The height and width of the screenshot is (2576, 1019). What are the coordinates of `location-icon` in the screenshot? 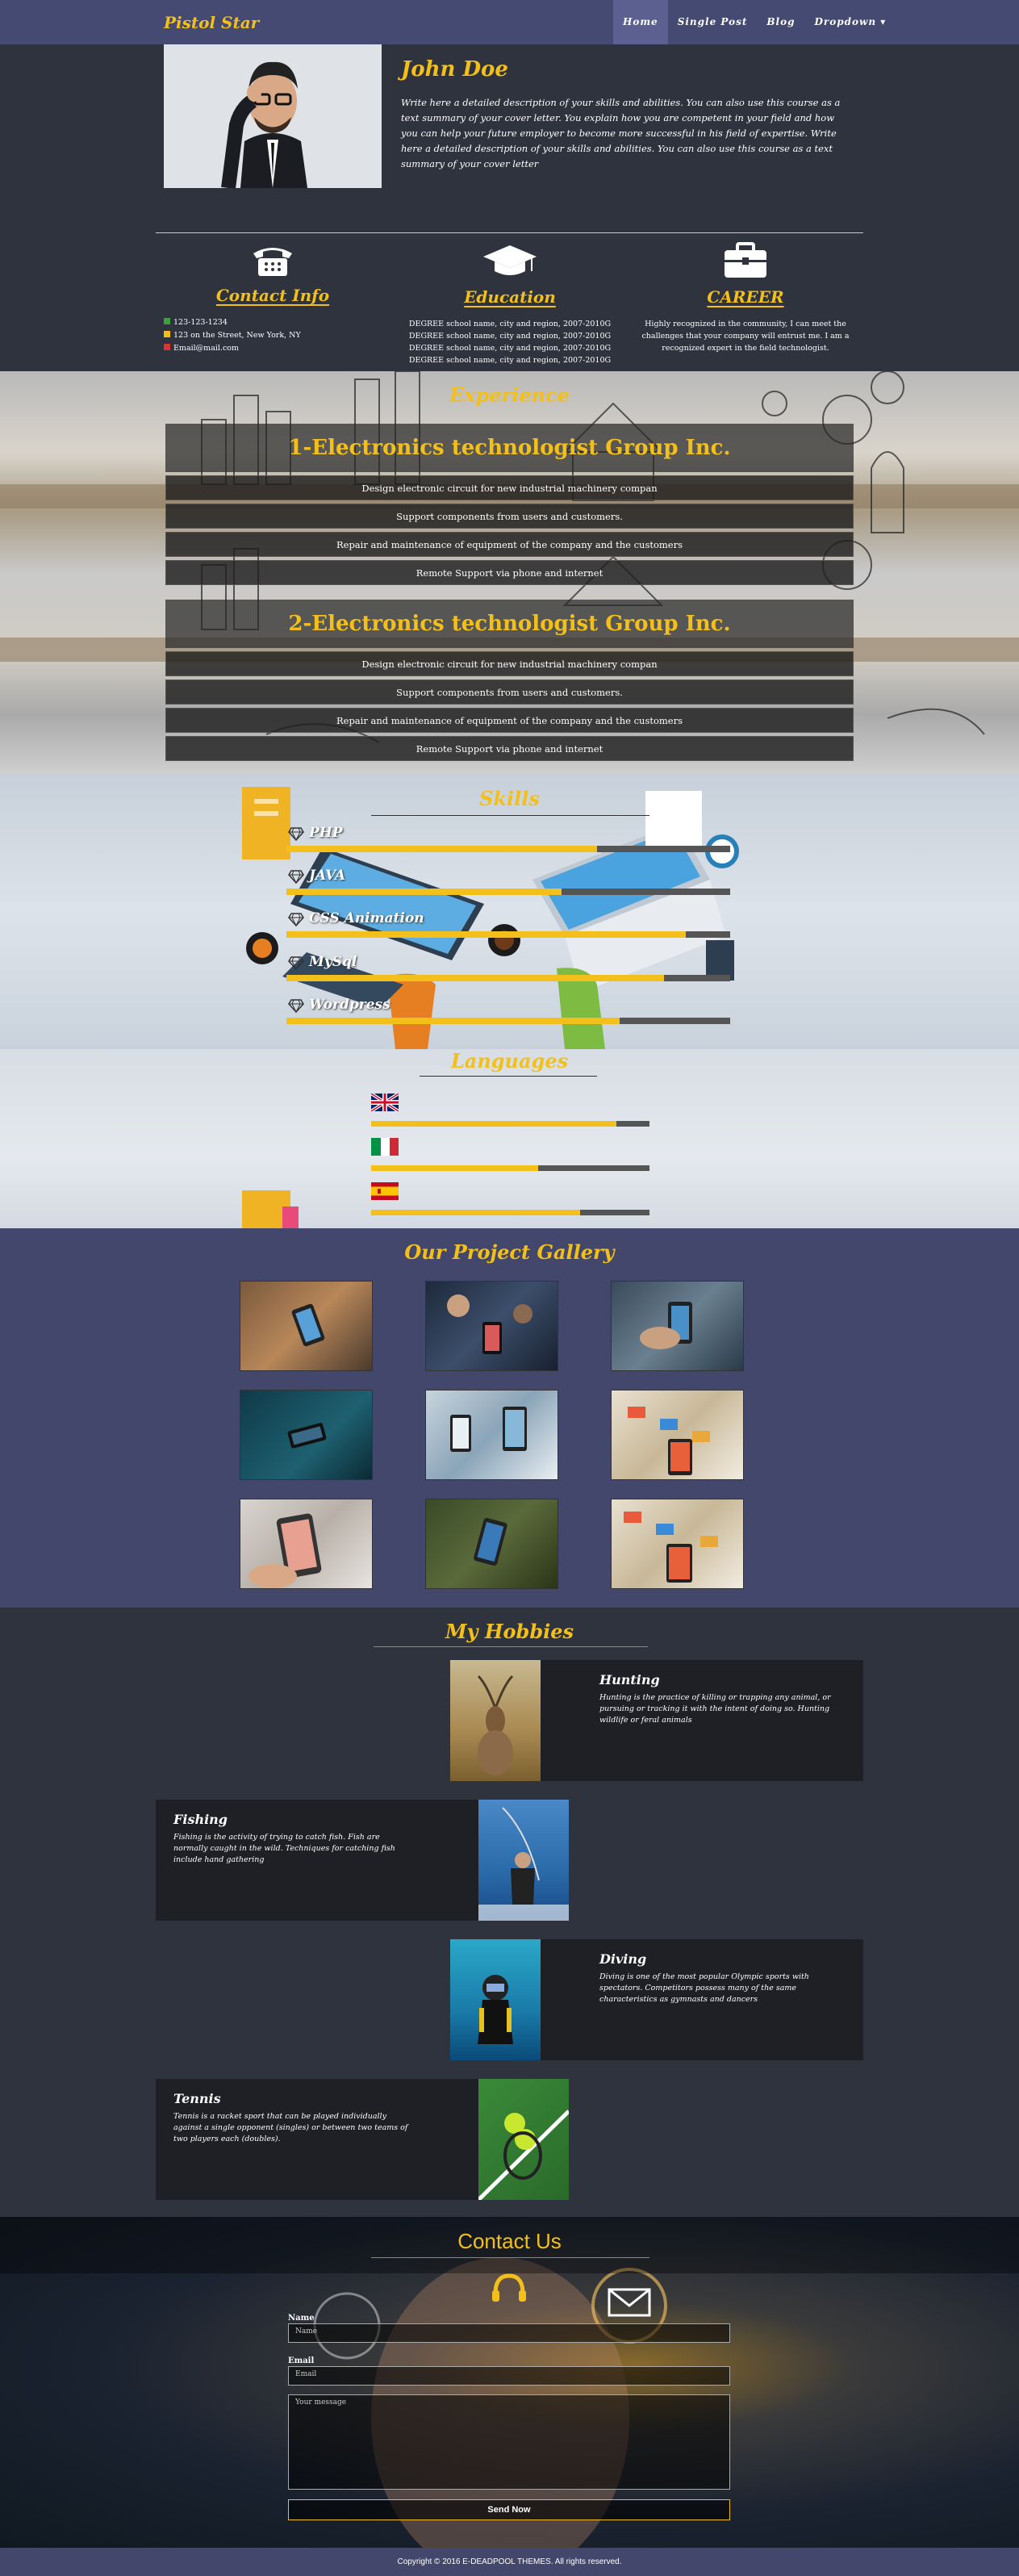 It's located at (167, 334).